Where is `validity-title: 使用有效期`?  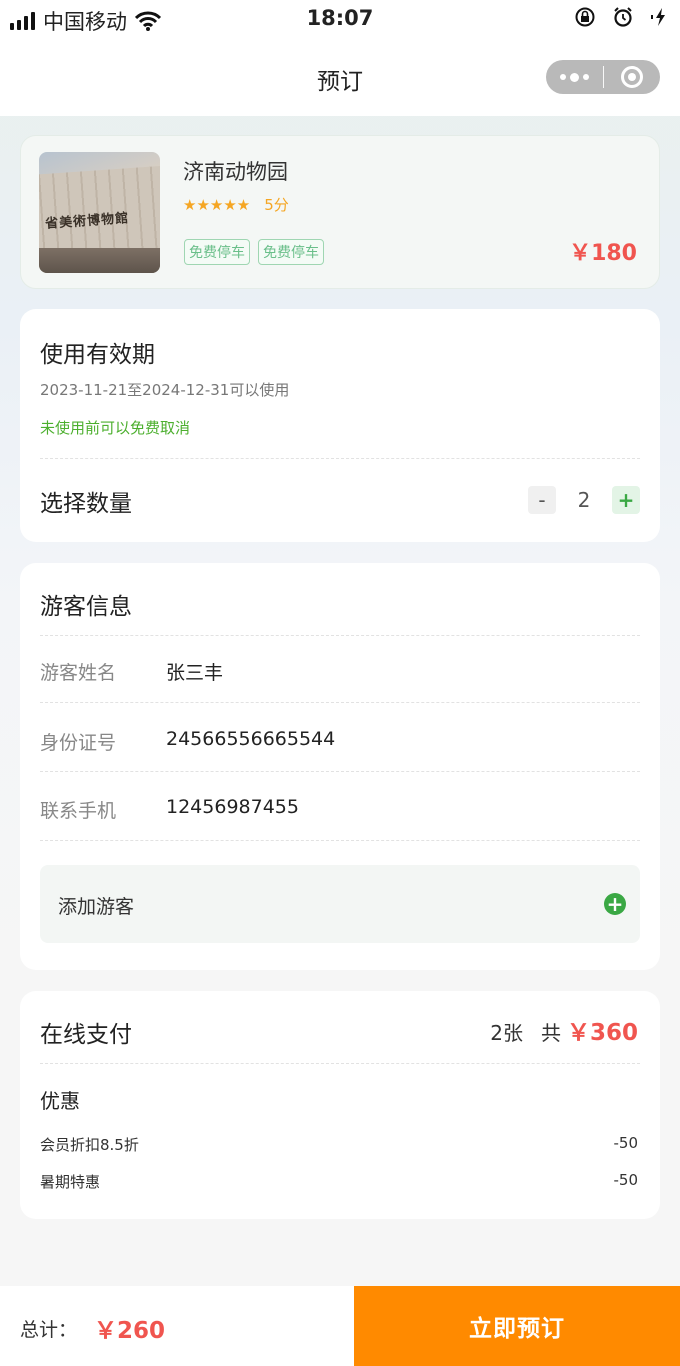
validity-title: 使用有效期 is located at coordinates (97, 355).